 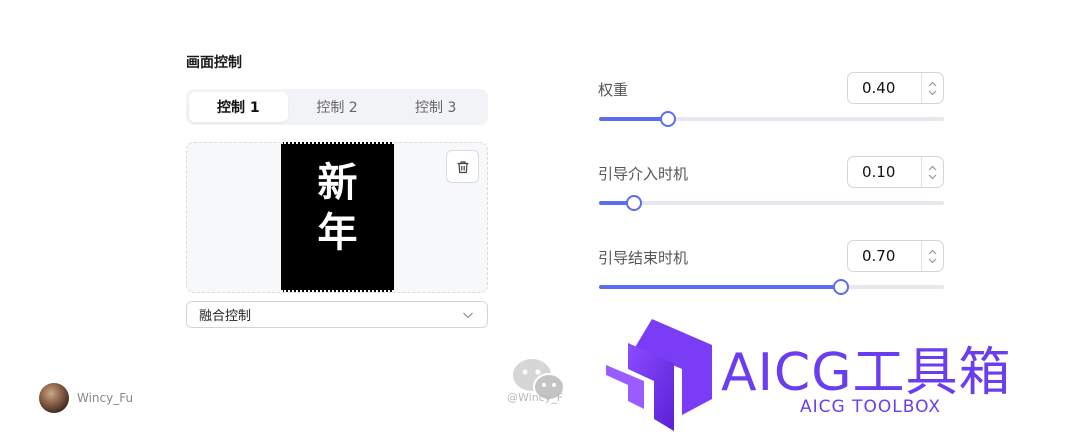 I want to click on delete-image-button, so click(x=462, y=166).